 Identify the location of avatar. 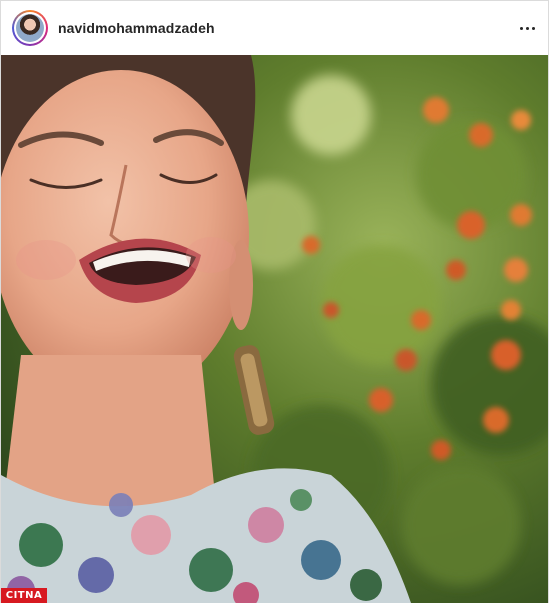
(30, 28).